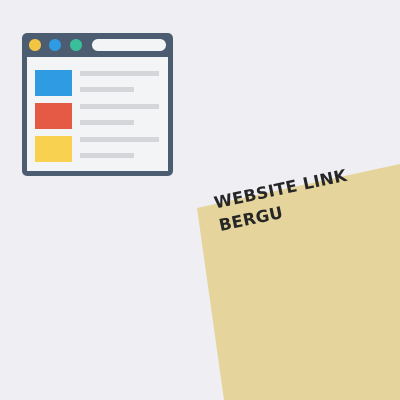 The height and width of the screenshot is (400, 400). What do you see at coordinates (53, 149) in the screenshot?
I see `tile-yellow` at bounding box center [53, 149].